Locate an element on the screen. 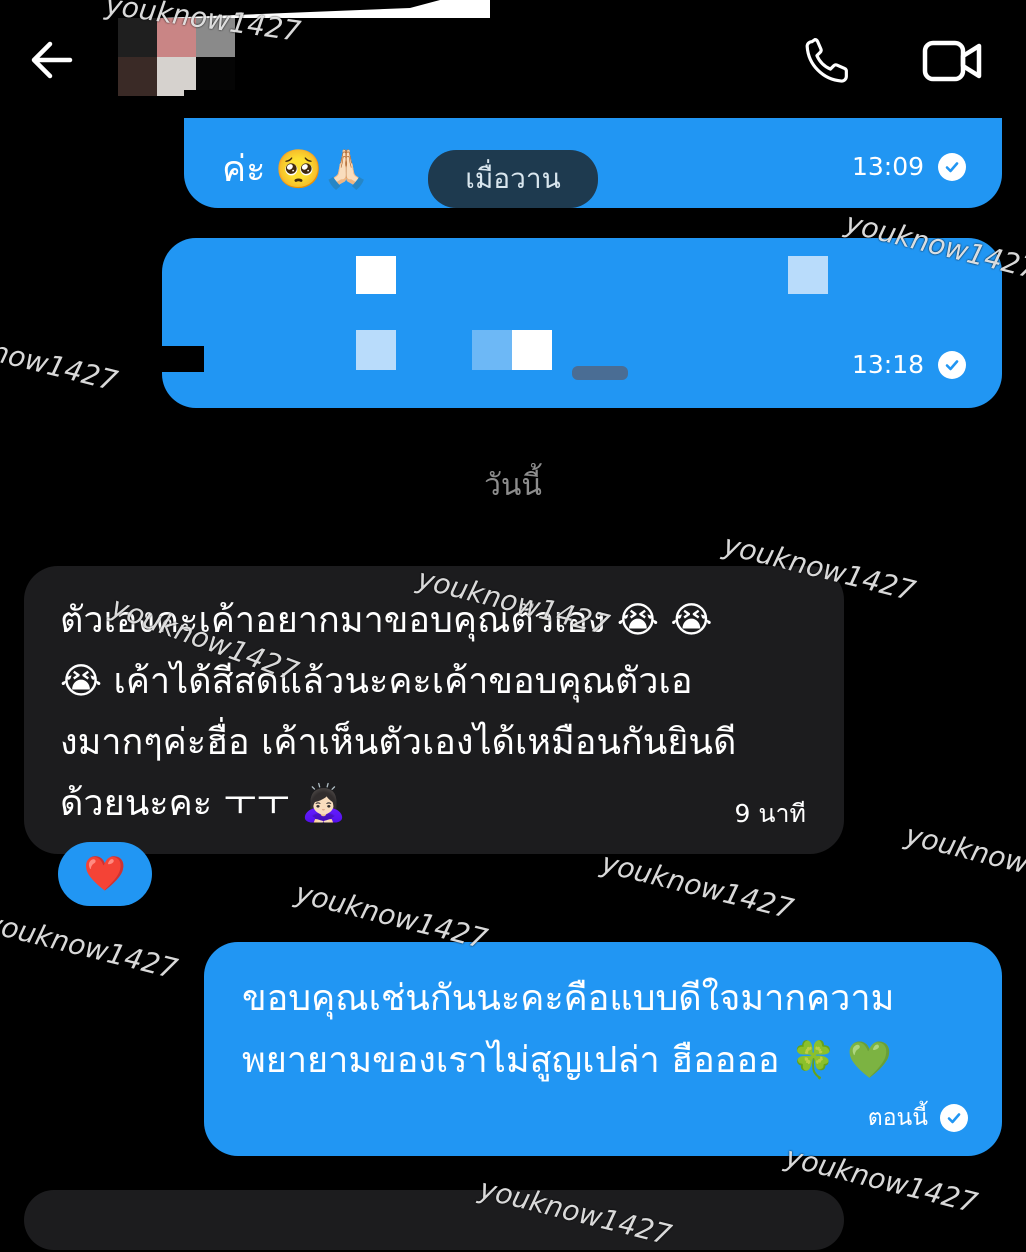  message-time: ตอนนี้ is located at coordinates (897, 1118).